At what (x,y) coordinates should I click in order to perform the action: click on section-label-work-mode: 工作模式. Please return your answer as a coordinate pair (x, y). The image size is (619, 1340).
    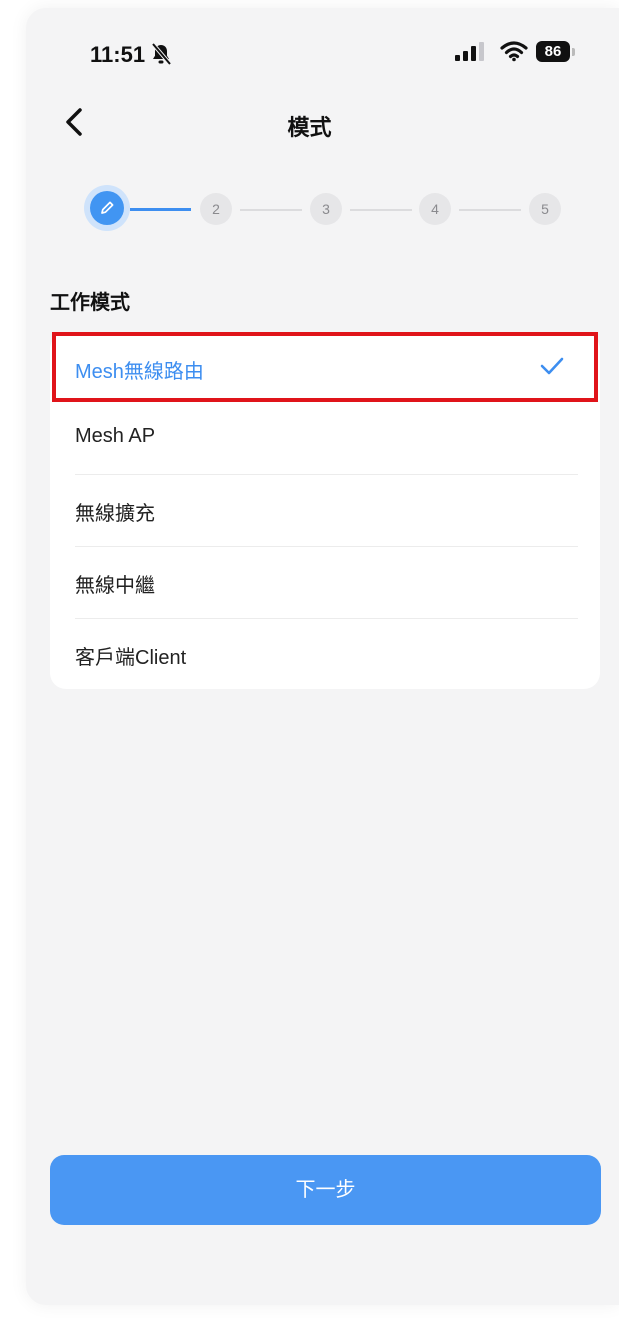
    Looking at the image, I should click on (90, 303).